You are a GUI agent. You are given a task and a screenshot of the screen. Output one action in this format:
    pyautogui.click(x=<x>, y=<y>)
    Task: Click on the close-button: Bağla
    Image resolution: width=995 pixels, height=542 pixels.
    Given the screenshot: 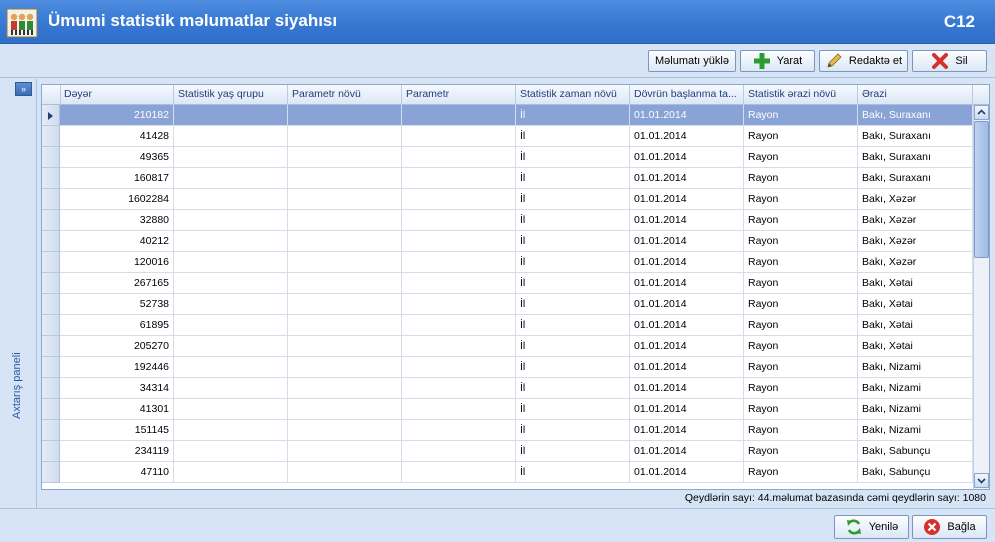 What is the action you would take?
    pyautogui.click(x=949, y=527)
    